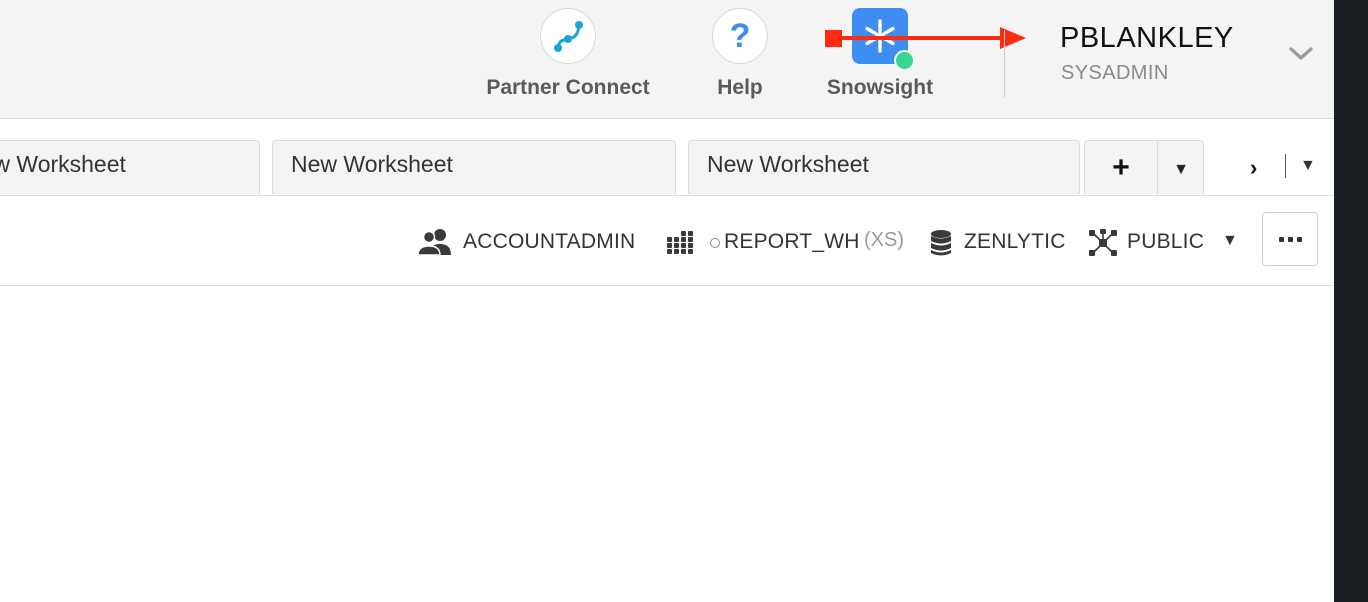 This screenshot has height=602, width=1368. I want to click on user-role: SYSADMIN, so click(1115, 73).